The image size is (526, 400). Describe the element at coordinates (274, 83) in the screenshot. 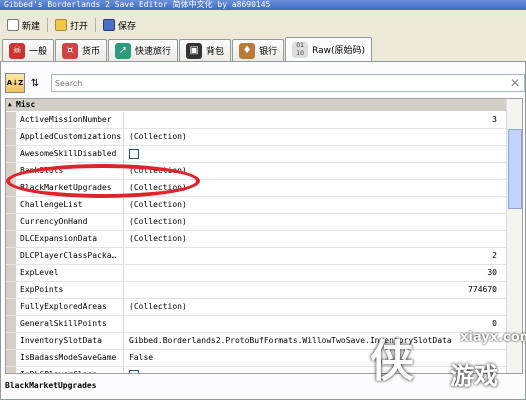

I see `search-input` at that location.